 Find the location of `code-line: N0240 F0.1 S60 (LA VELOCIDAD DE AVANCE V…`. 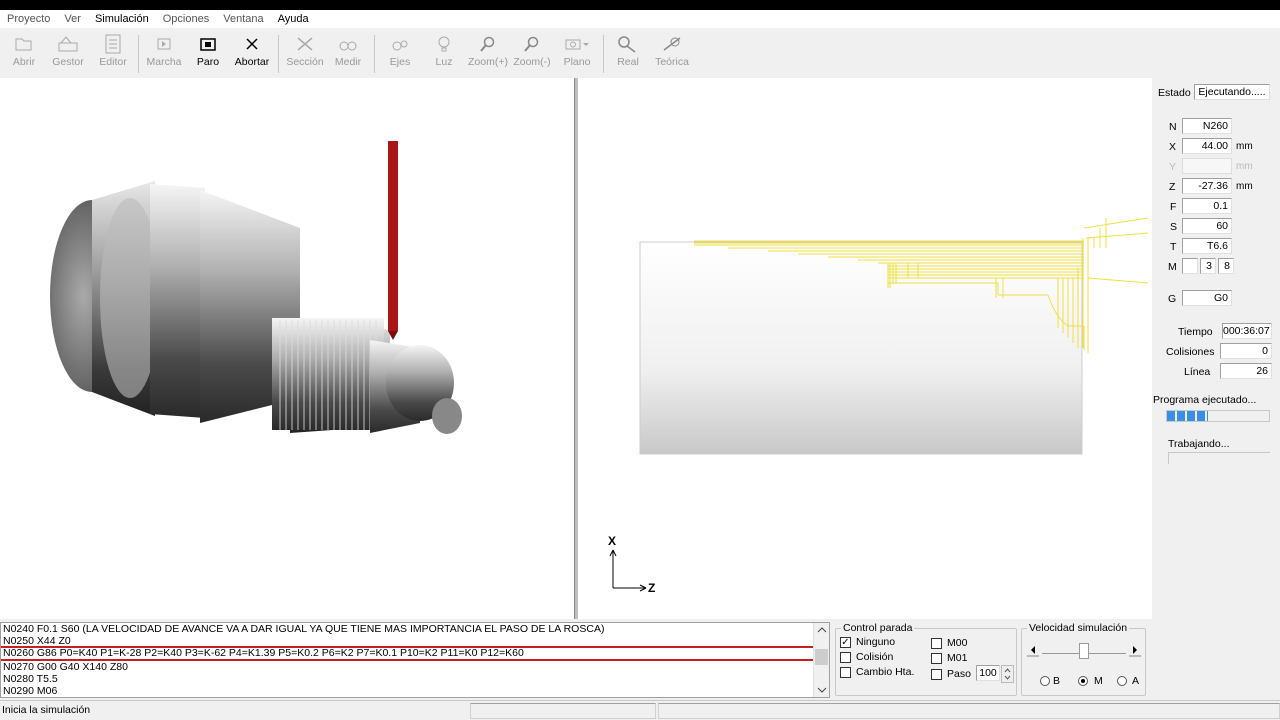

code-line: N0240 F0.1 S60 (LA VELOCIDAD DE AVANCE V… is located at coordinates (303, 629).